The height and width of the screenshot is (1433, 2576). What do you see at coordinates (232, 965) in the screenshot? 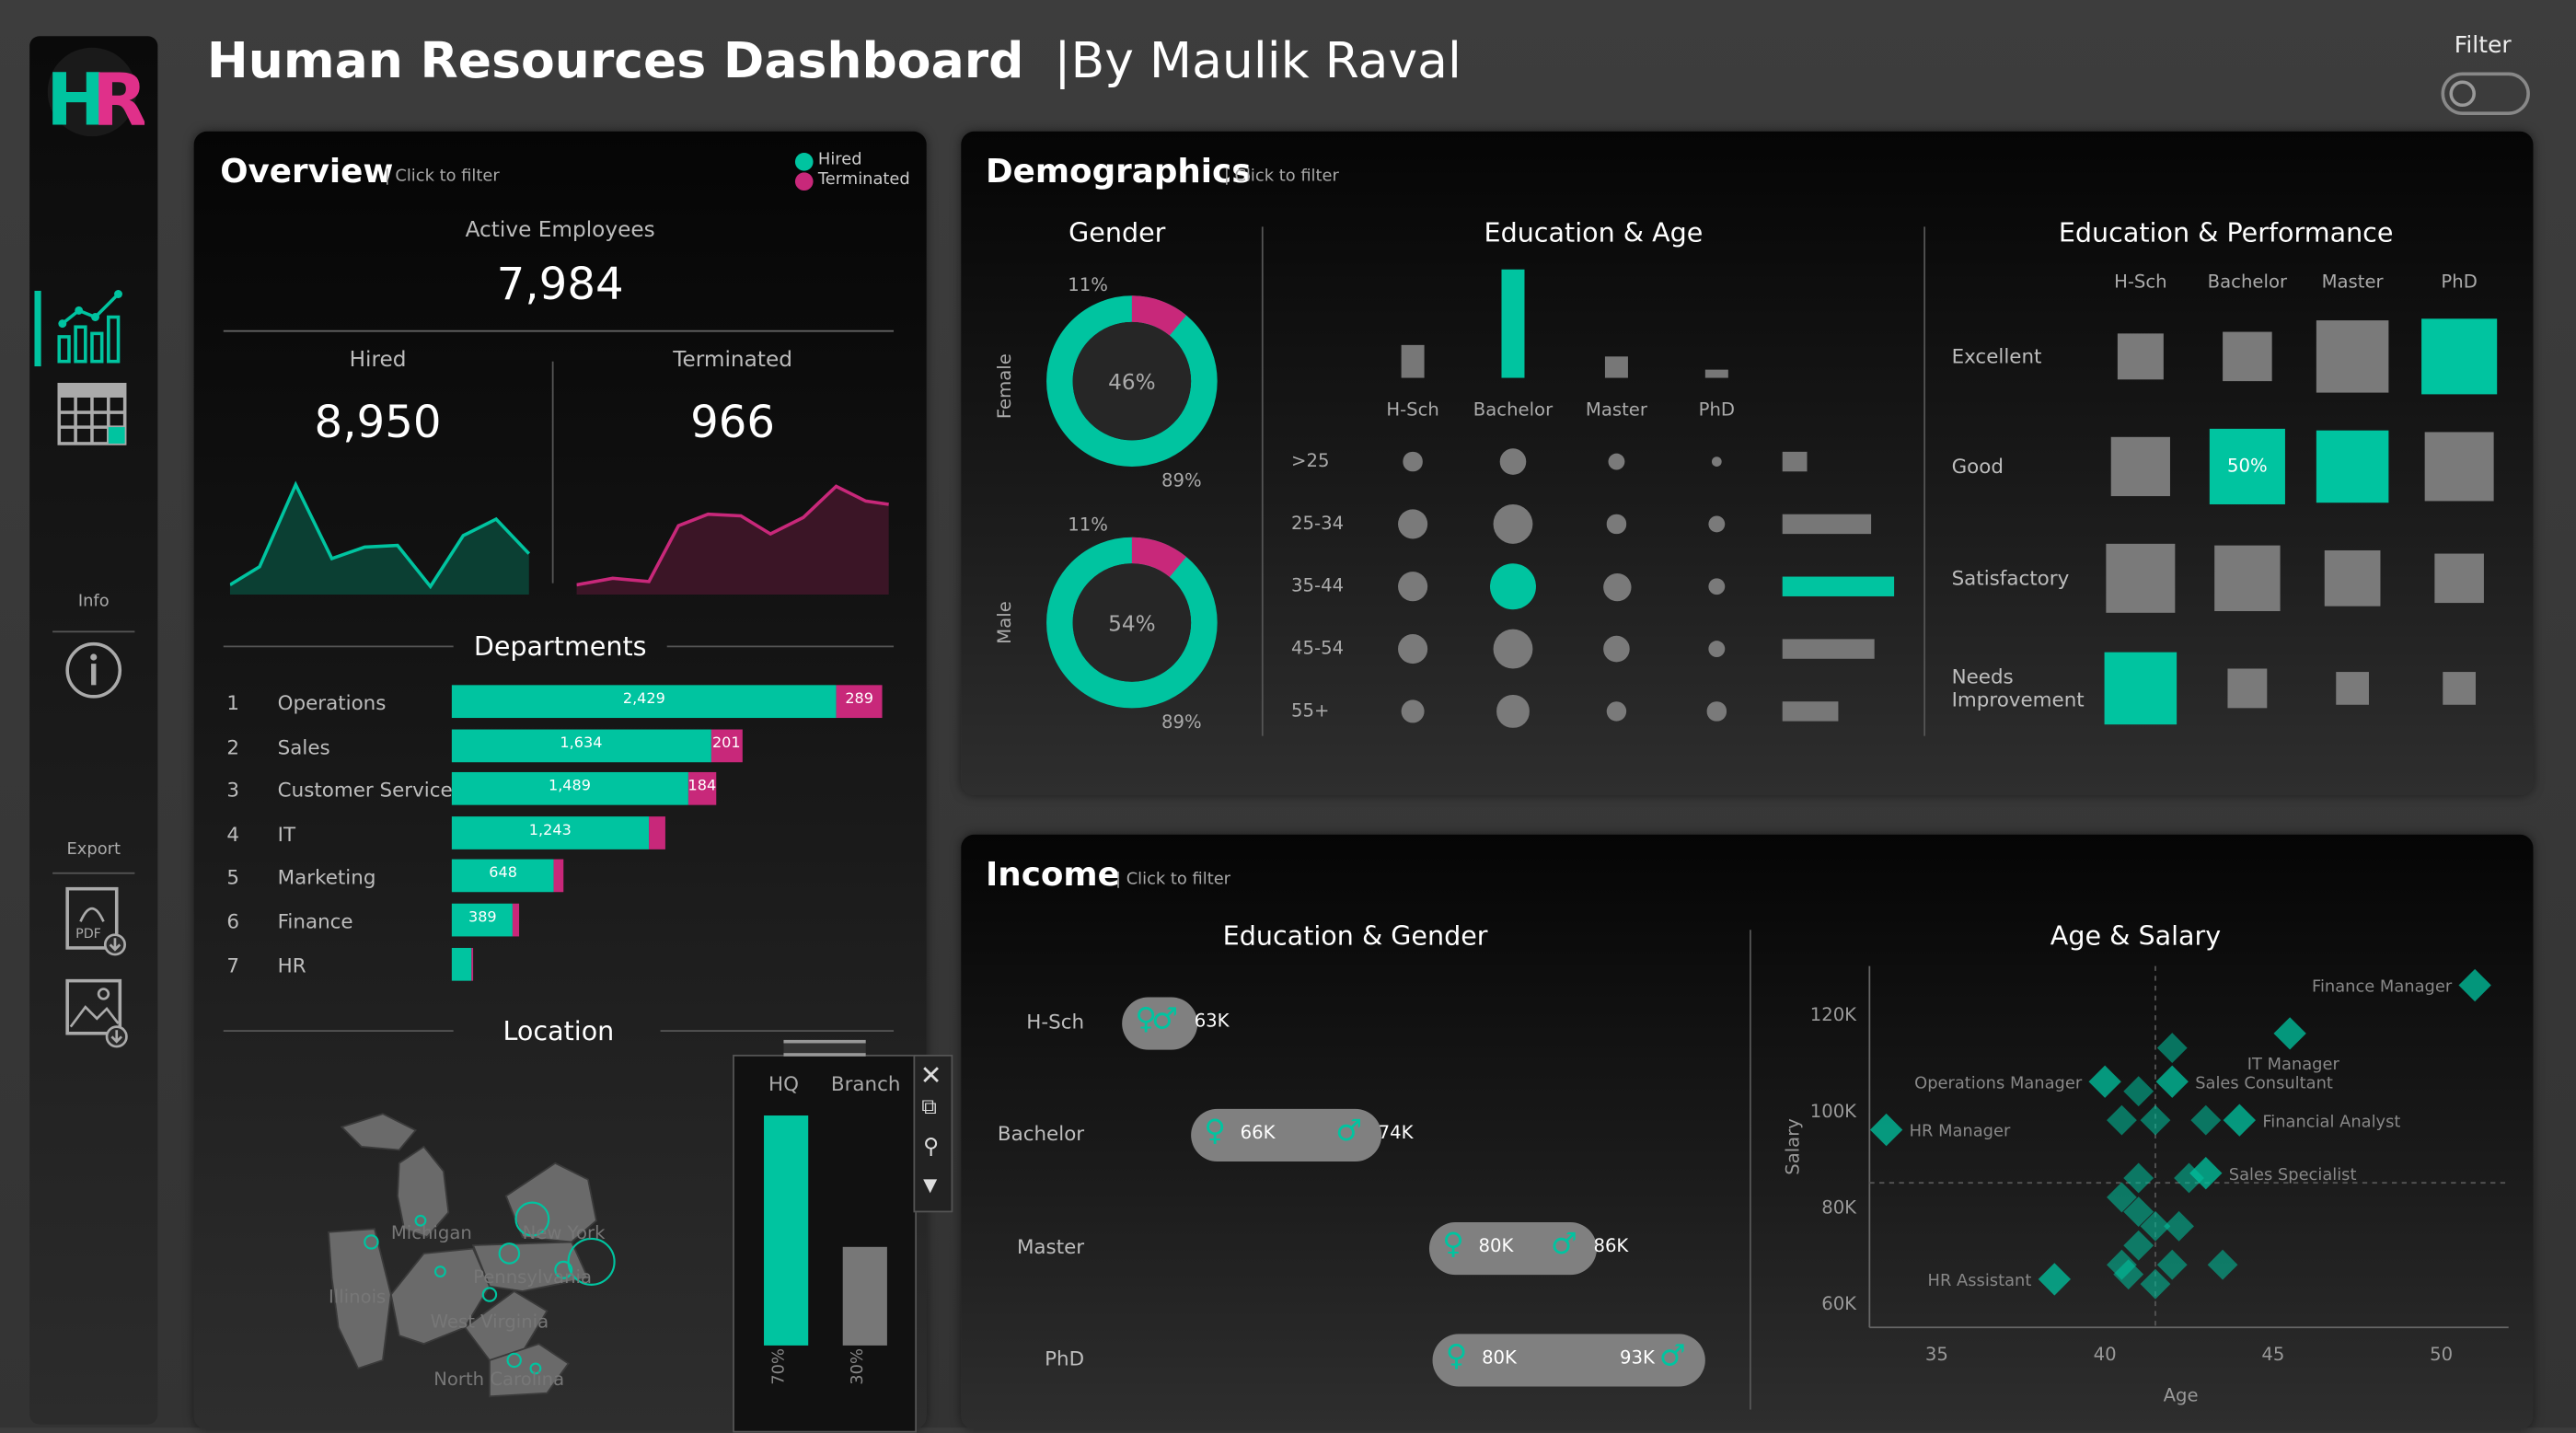
I see `dept-rank: 7` at bounding box center [232, 965].